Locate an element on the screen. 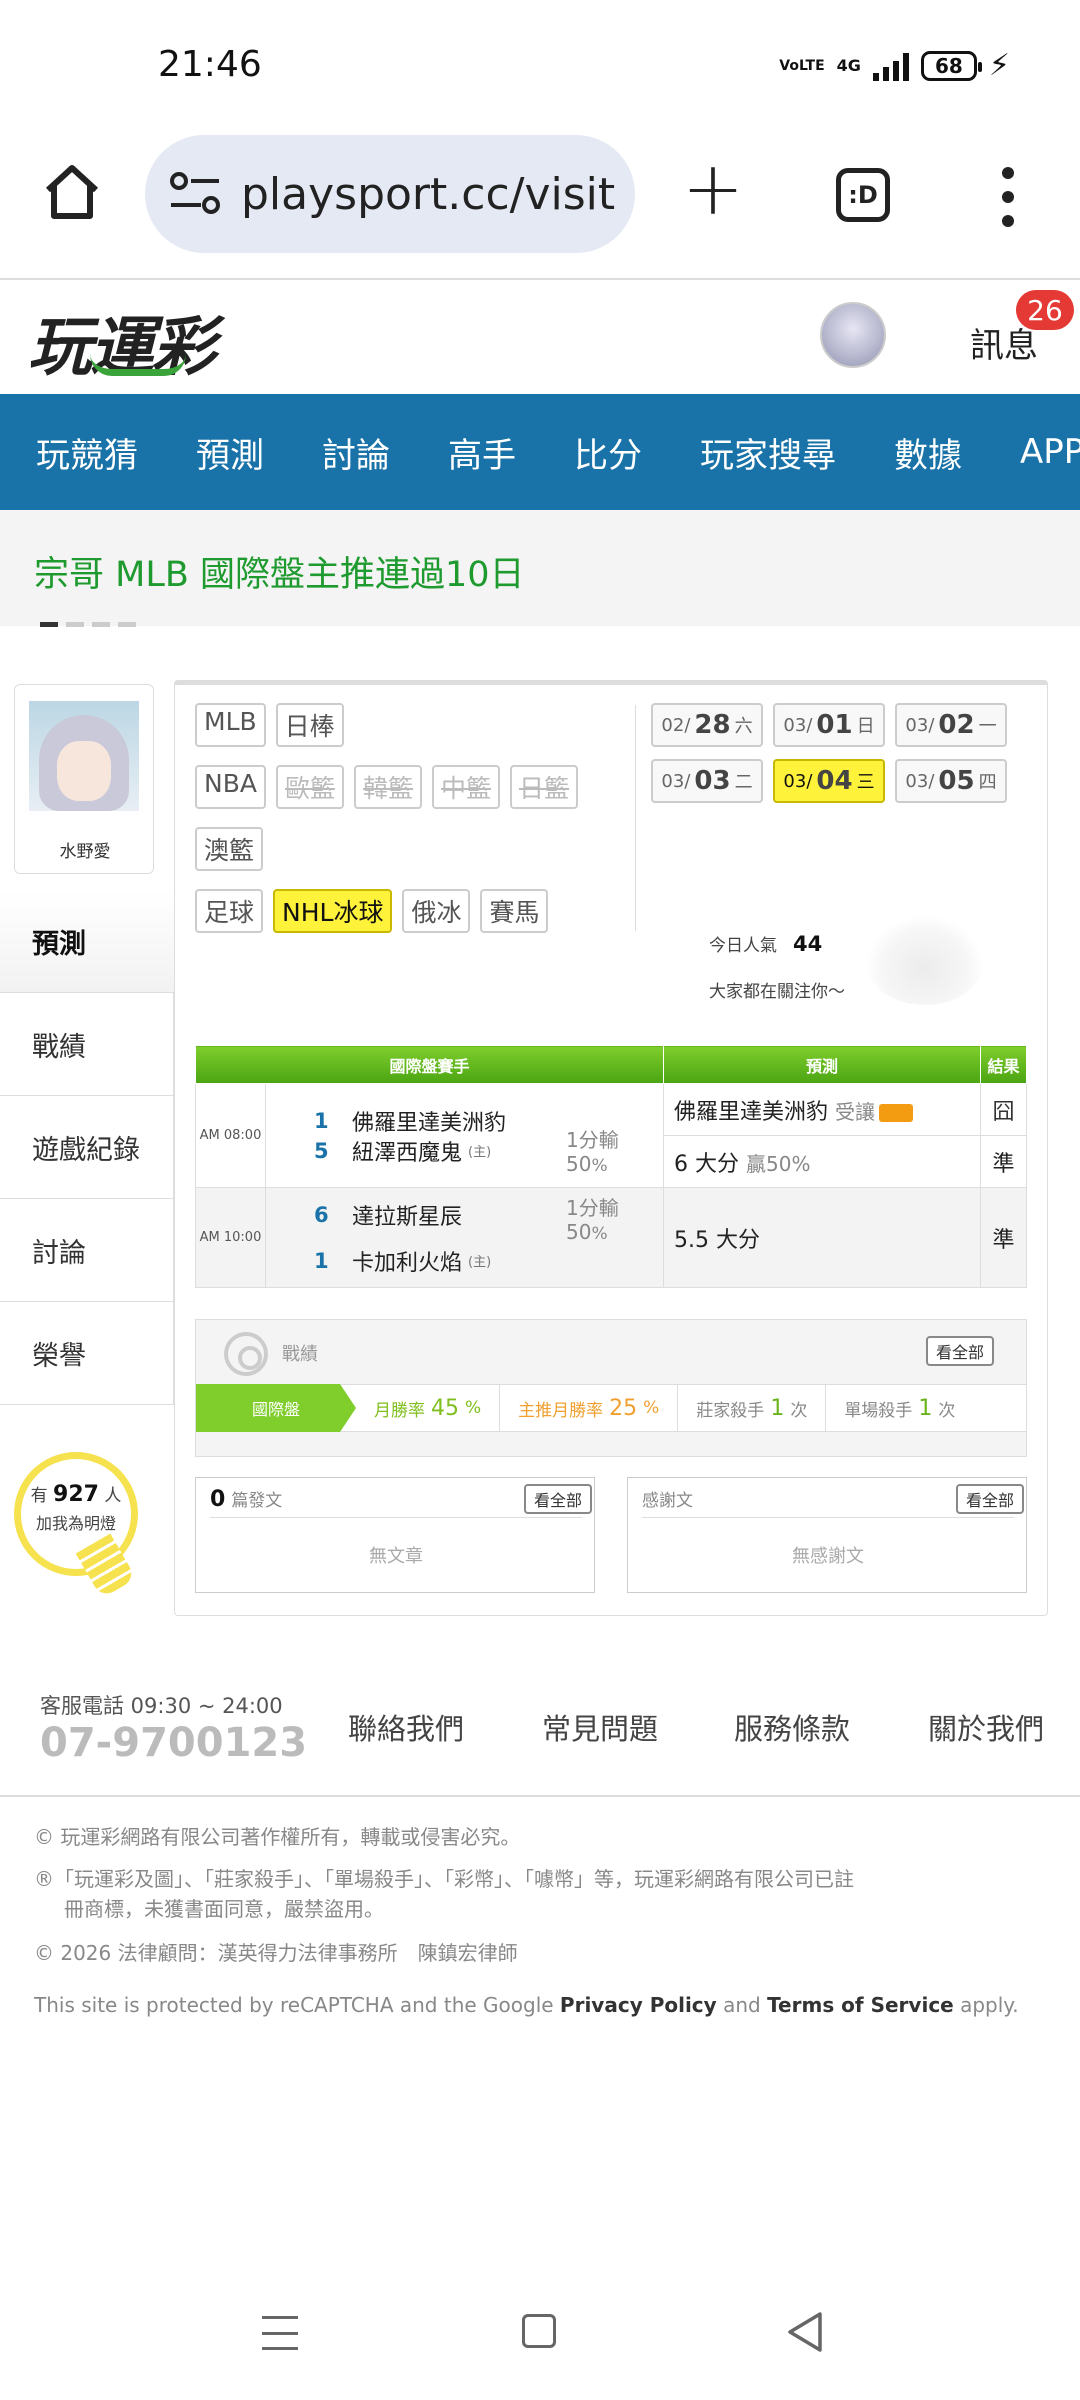  footer-link-terms: 服務條款 is located at coordinates (792, 1727).